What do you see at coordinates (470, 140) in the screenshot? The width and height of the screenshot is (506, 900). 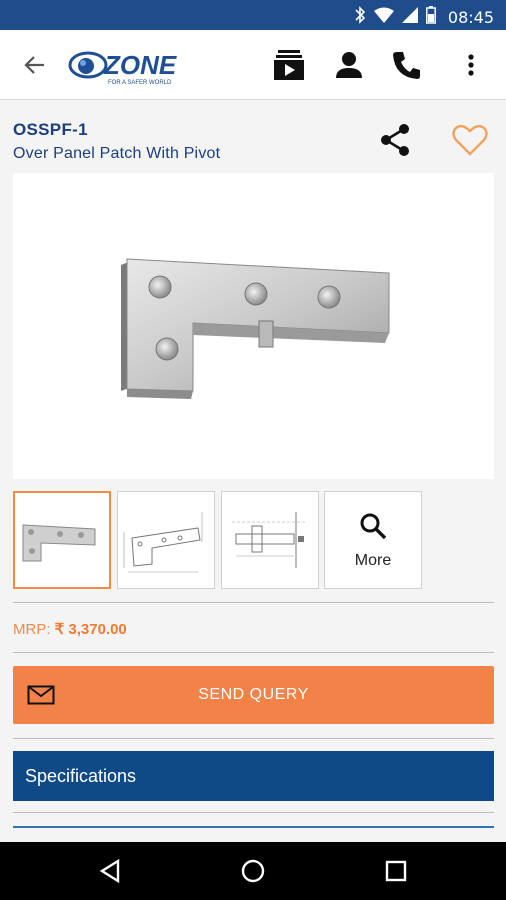 I see `heart-outline-icon` at bounding box center [470, 140].